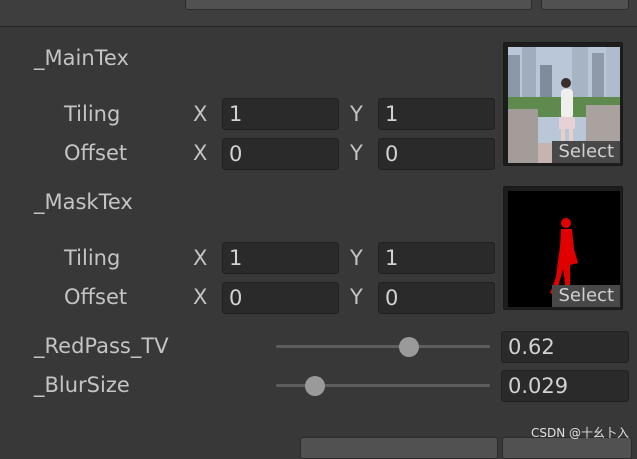  I want to click on main-tex-label: _MainTex, so click(81, 58).